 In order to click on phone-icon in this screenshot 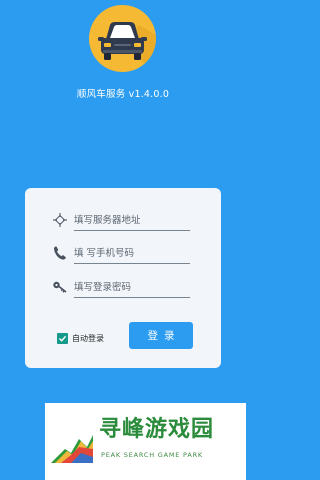, I will do `click(60, 253)`.